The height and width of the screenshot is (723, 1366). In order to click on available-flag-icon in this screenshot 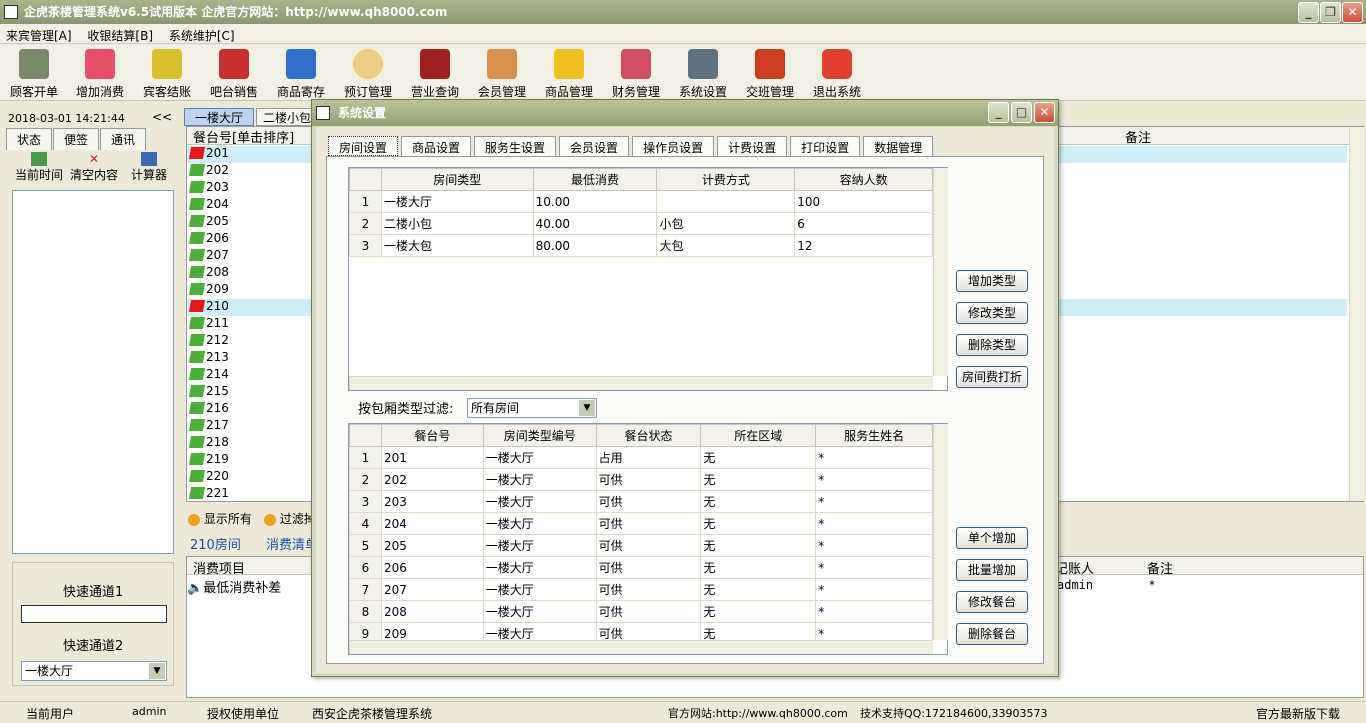, I will do `click(197, 391)`.